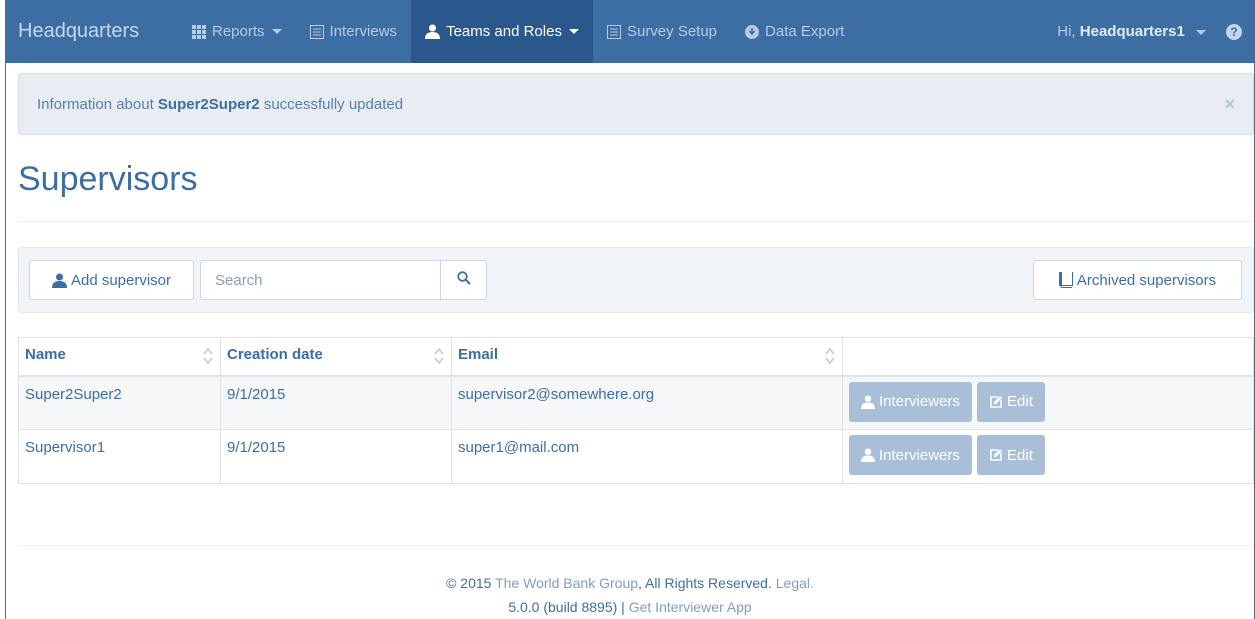  What do you see at coordinates (647, 357) in the screenshot?
I see `column-header-email: Email` at bounding box center [647, 357].